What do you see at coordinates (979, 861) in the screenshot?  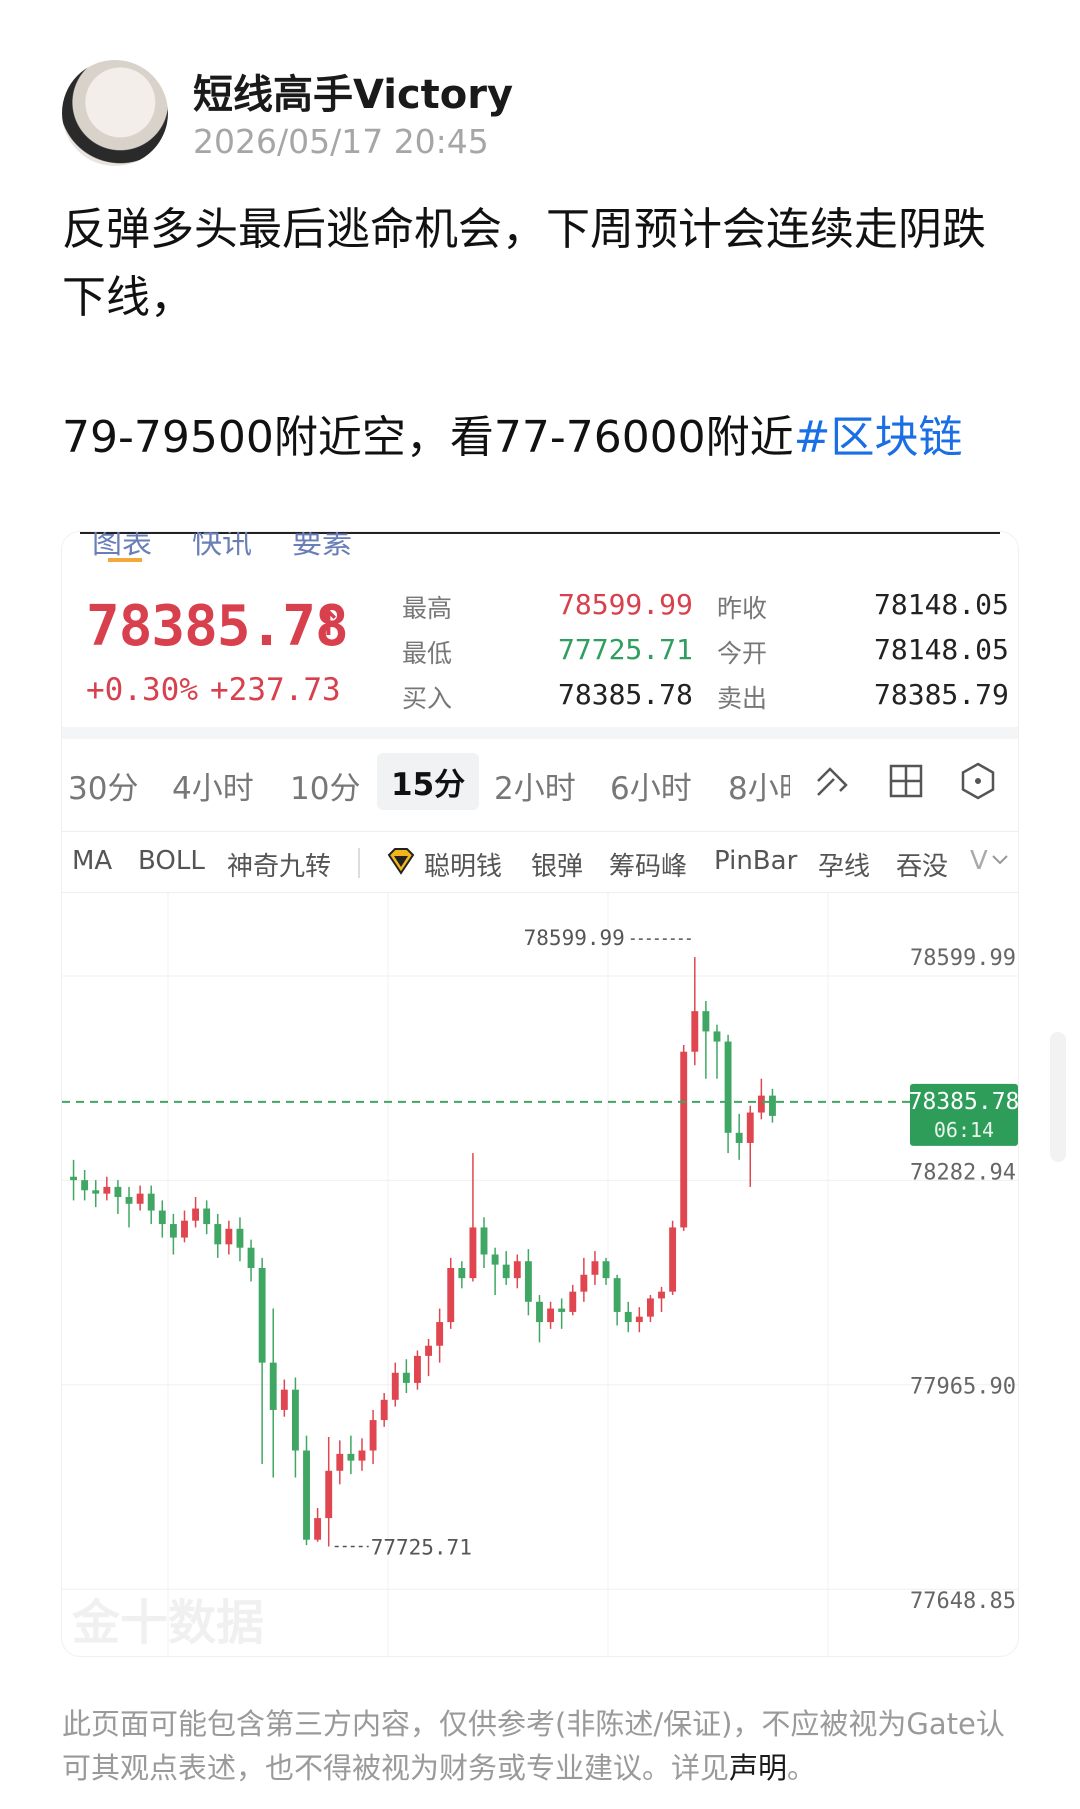 I see `indicator-more: V` at bounding box center [979, 861].